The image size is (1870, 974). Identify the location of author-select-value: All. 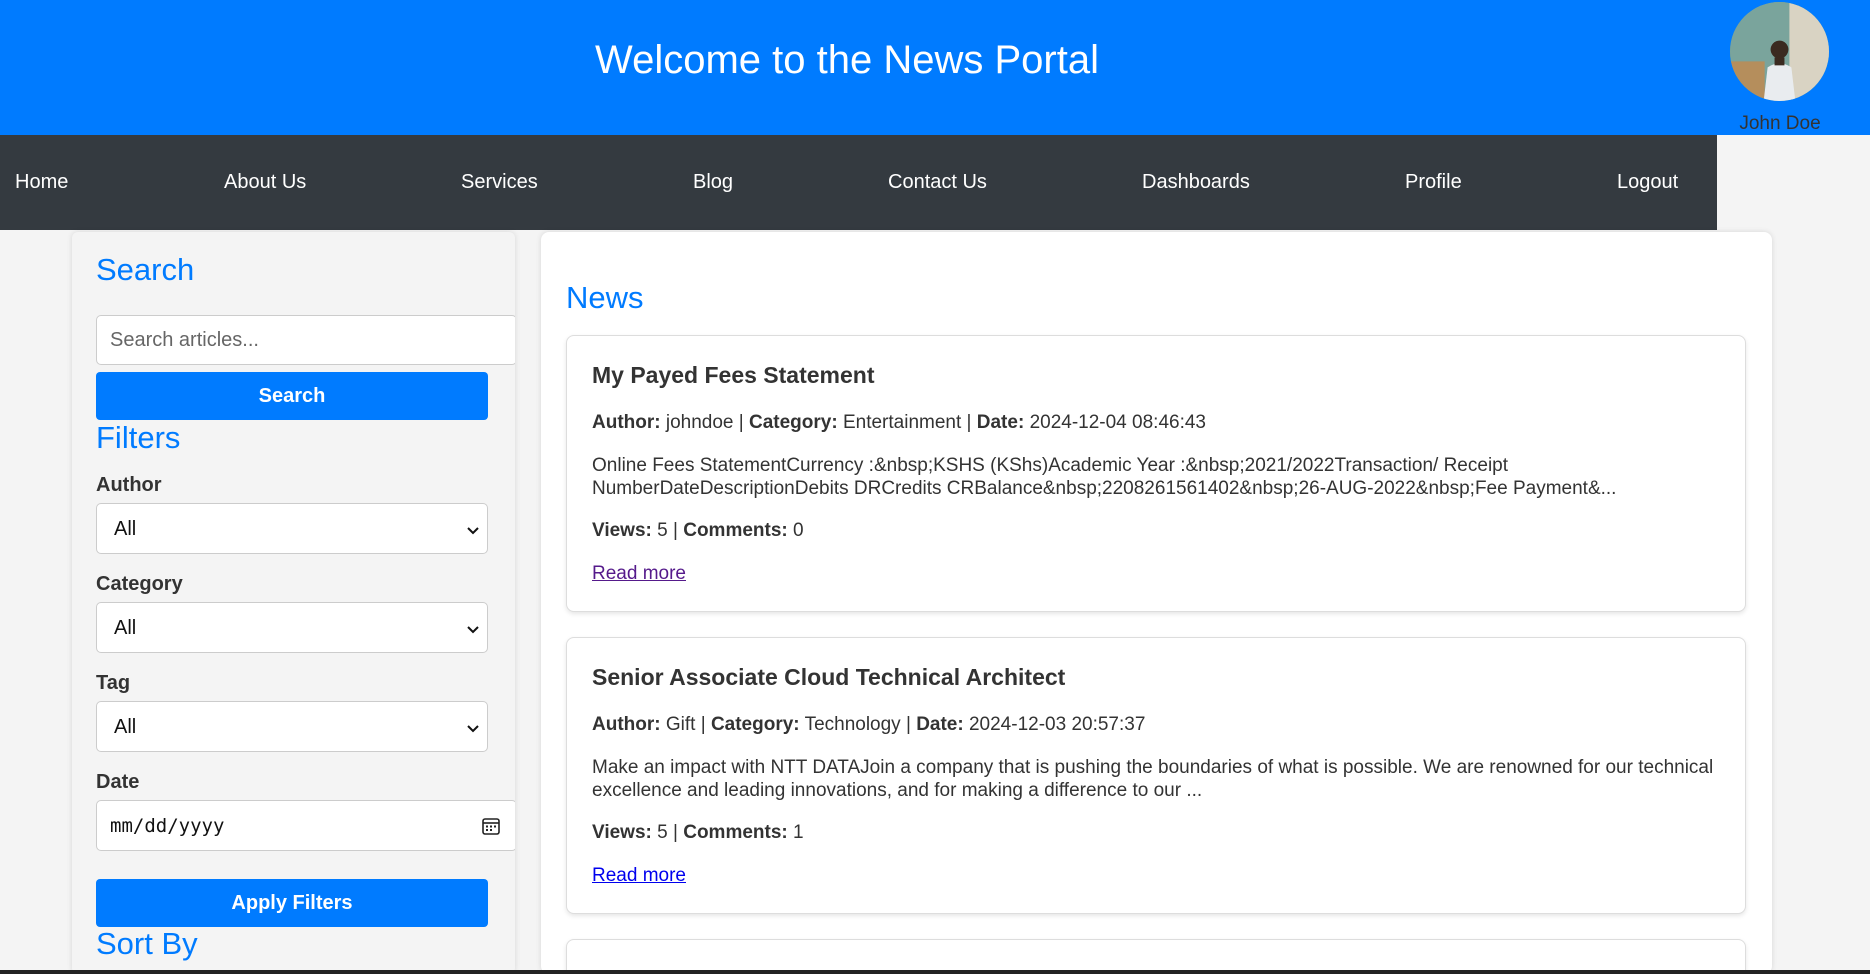
(125, 529).